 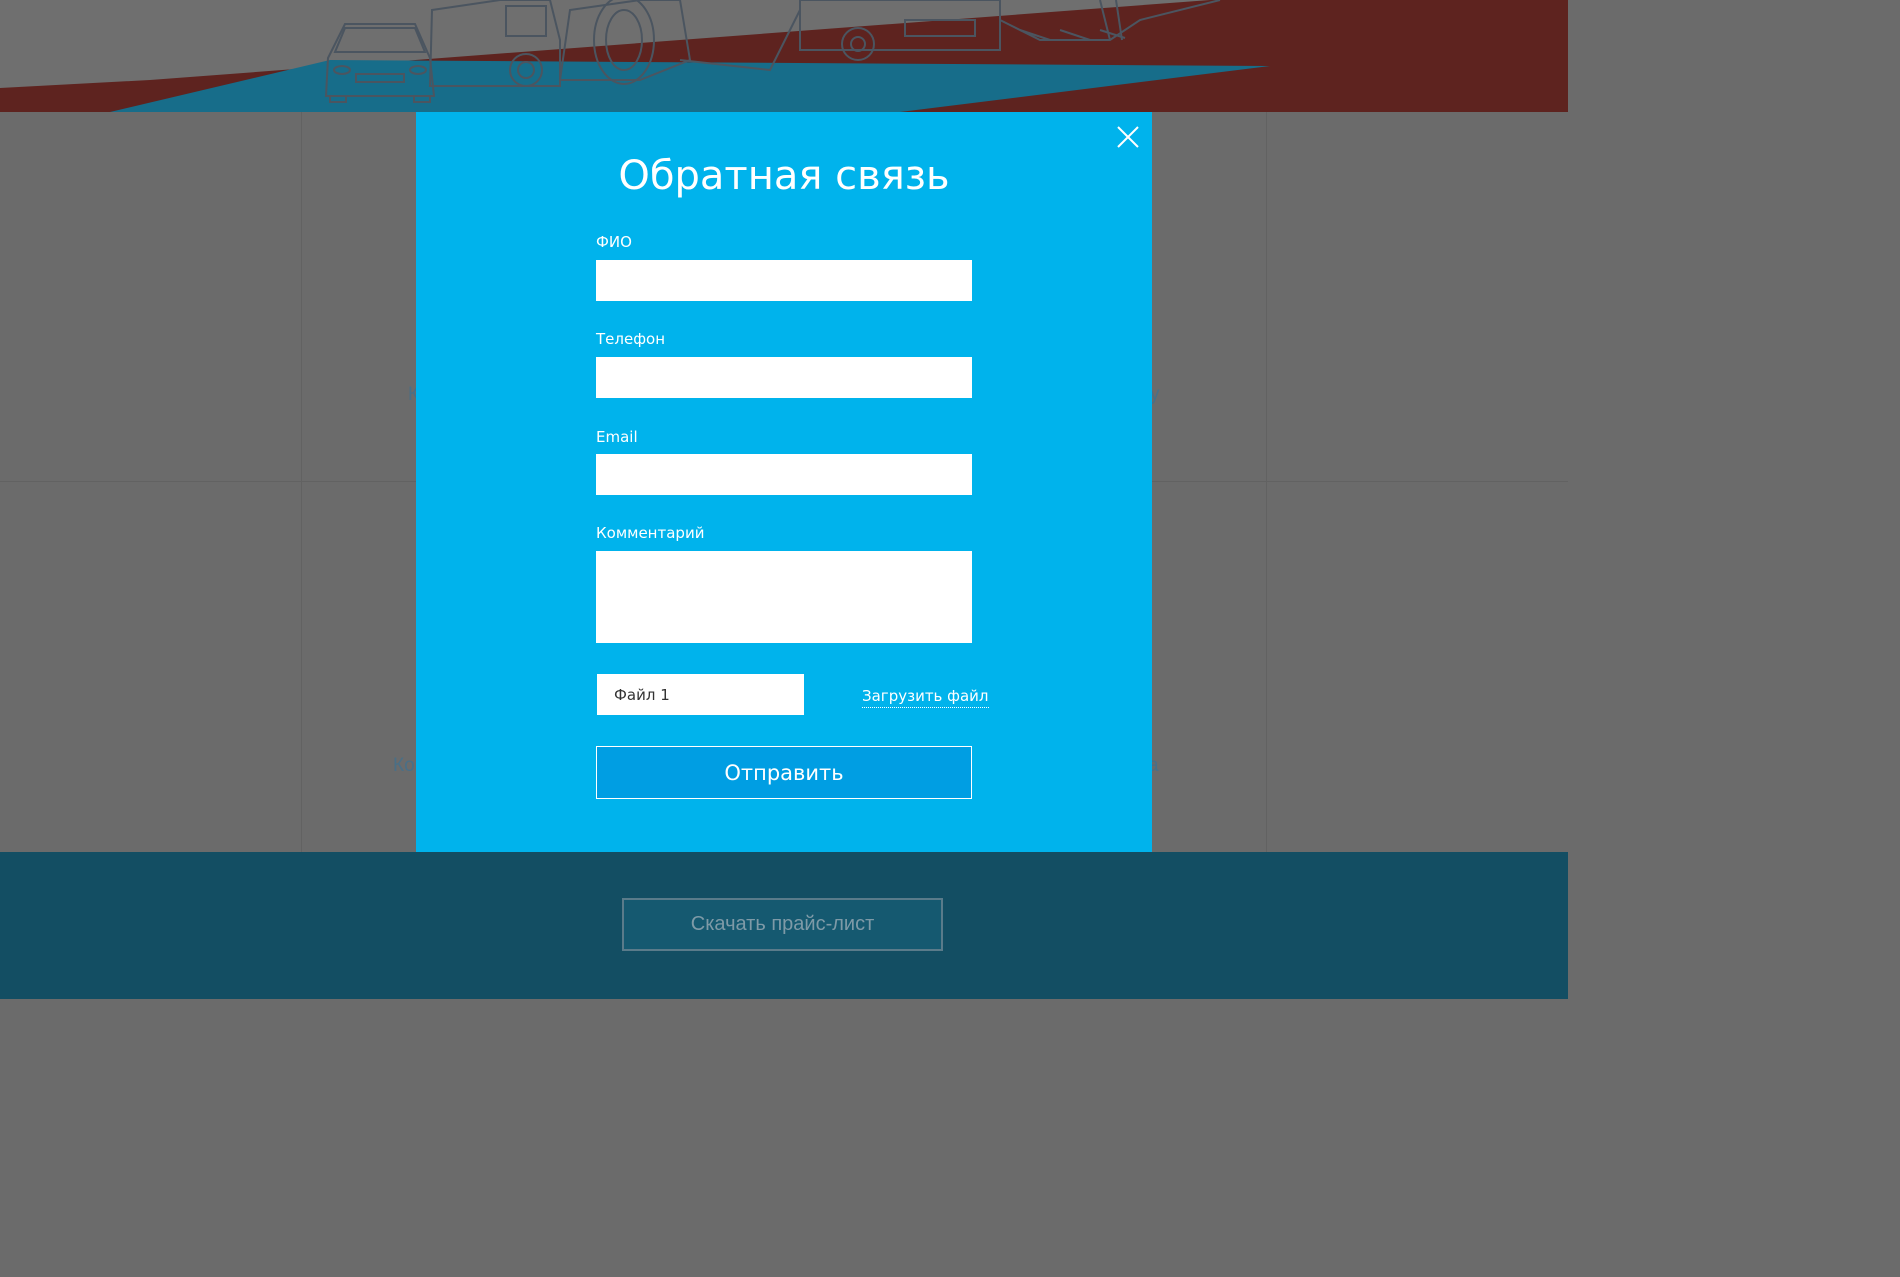 What do you see at coordinates (784, 772) in the screenshot?
I see `submit-button: Отправить` at bounding box center [784, 772].